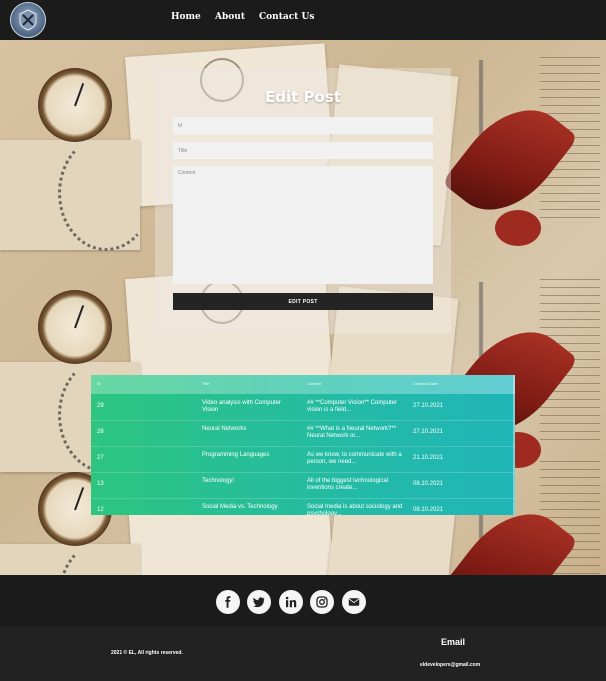 The width and height of the screenshot is (606, 681). What do you see at coordinates (453, 642) in the screenshot?
I see `email-heading: Email` at bounding box center [453, 642].